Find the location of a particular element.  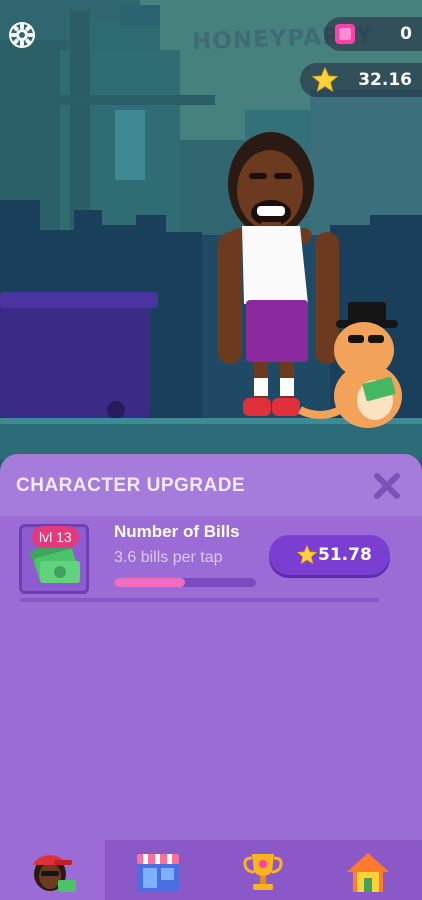

bottom-tab-bar is located at coordinates (211, 870).